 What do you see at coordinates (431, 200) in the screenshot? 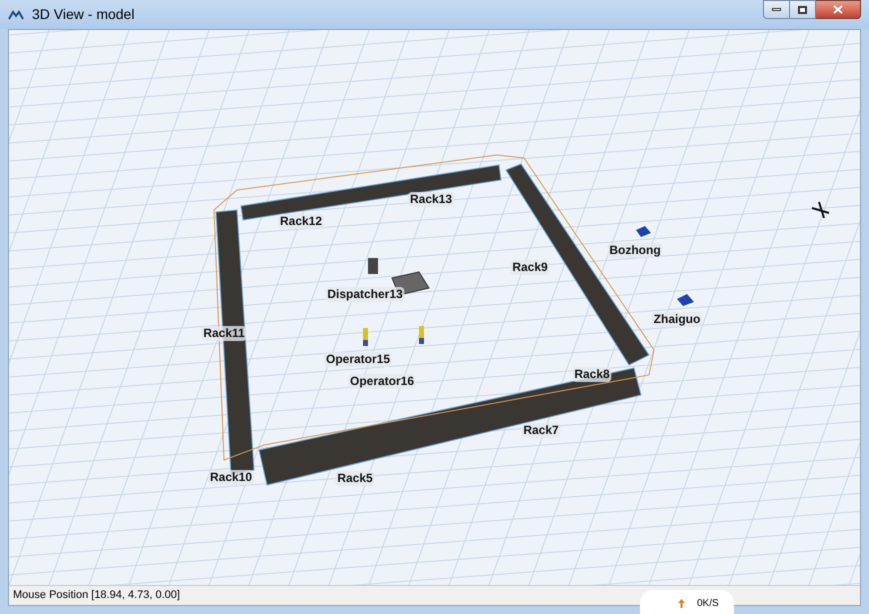
I see `object-label: Rack13` at bounding box center [431, 200].